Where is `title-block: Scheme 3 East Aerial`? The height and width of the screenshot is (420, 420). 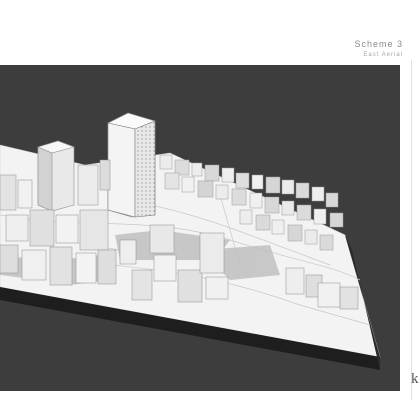
title-block: Scheme 3 East Aerial is located at coordinates (378, 48).